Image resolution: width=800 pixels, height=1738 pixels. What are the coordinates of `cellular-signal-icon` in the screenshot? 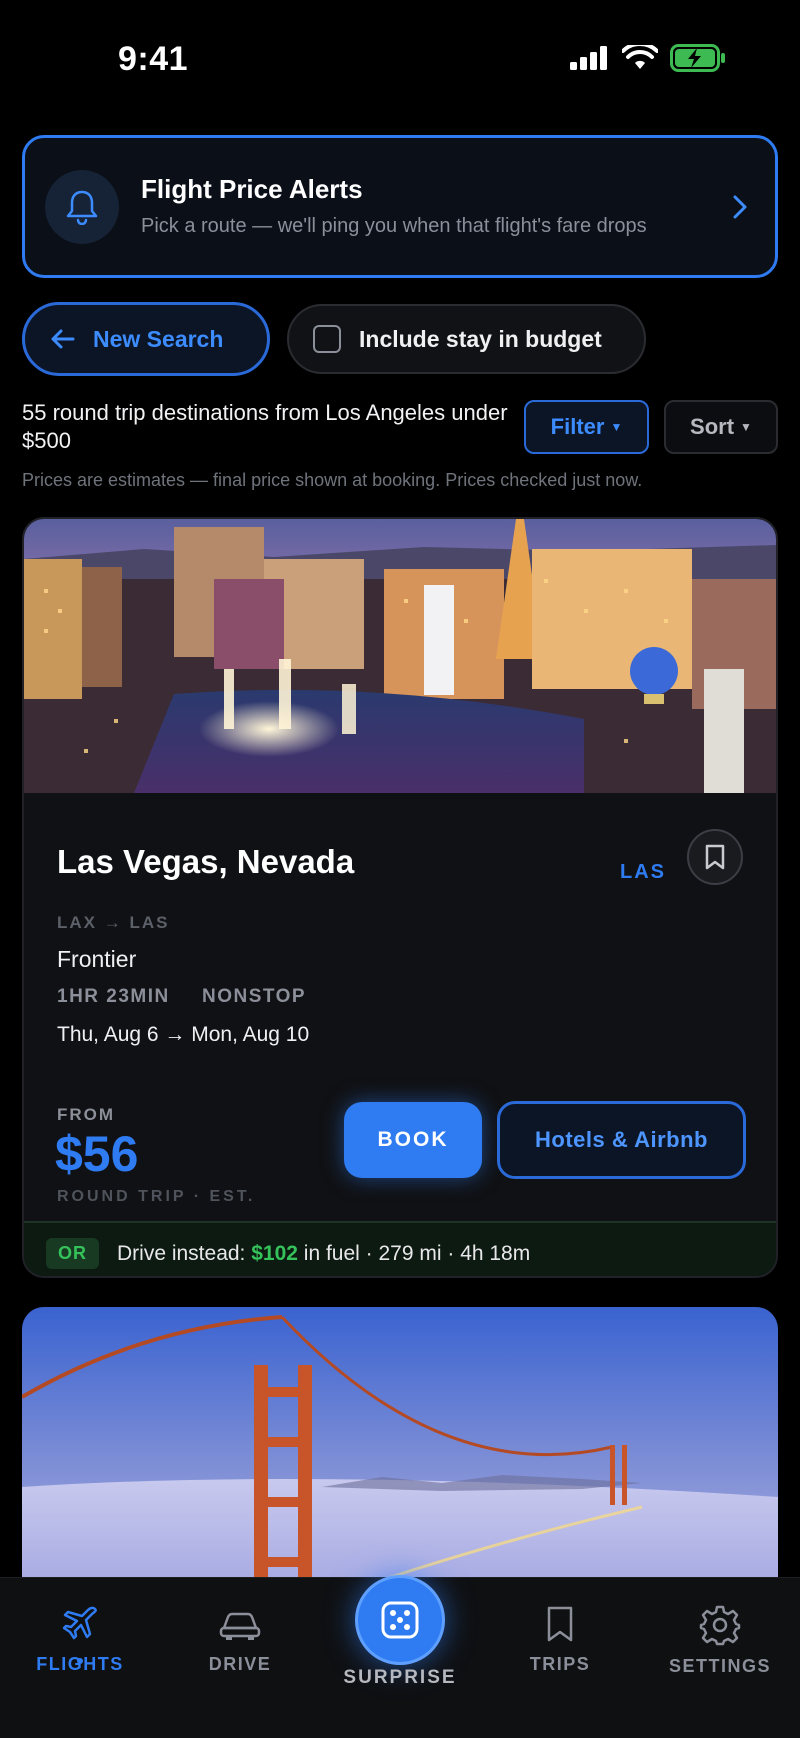 It's located at (588, 58).